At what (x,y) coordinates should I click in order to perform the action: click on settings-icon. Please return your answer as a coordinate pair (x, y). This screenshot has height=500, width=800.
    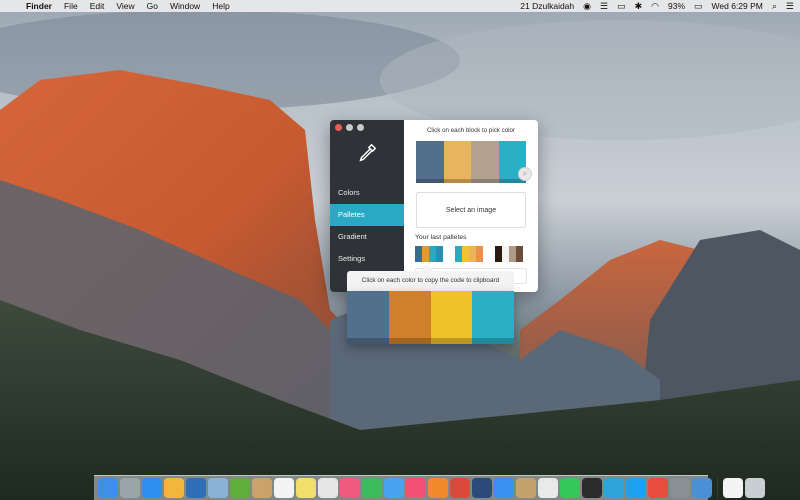
    Looking at the image, I should click on (680, 488).